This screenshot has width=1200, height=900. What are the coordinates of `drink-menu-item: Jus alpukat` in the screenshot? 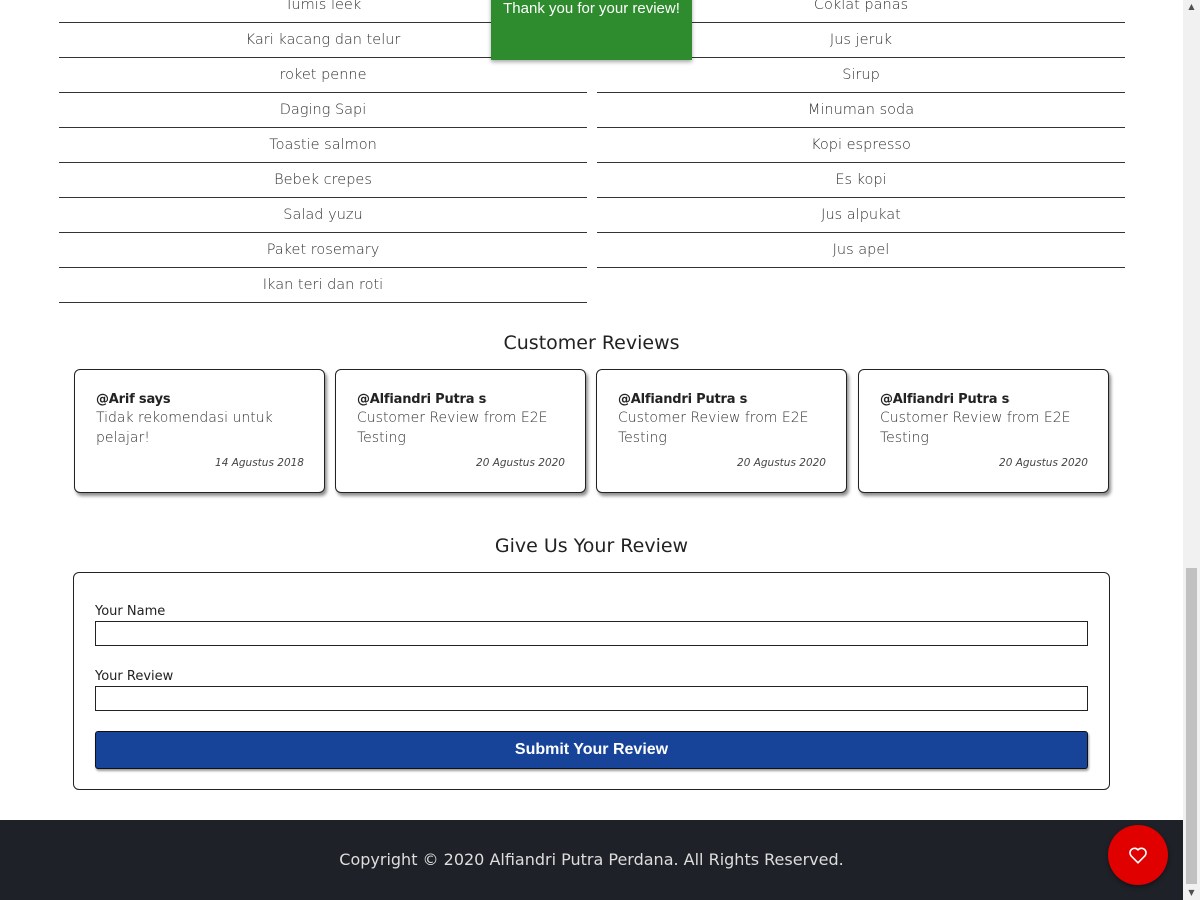 It's located at (861, 215).